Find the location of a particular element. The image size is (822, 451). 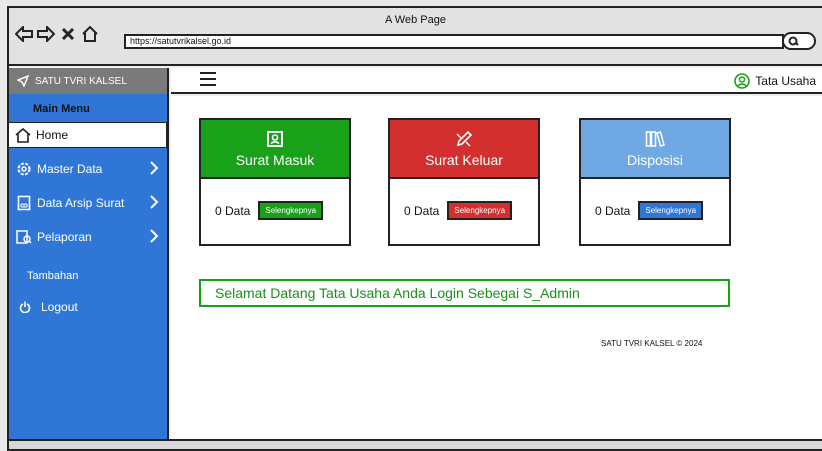

edit-icon is located at coordinates (464, 138).